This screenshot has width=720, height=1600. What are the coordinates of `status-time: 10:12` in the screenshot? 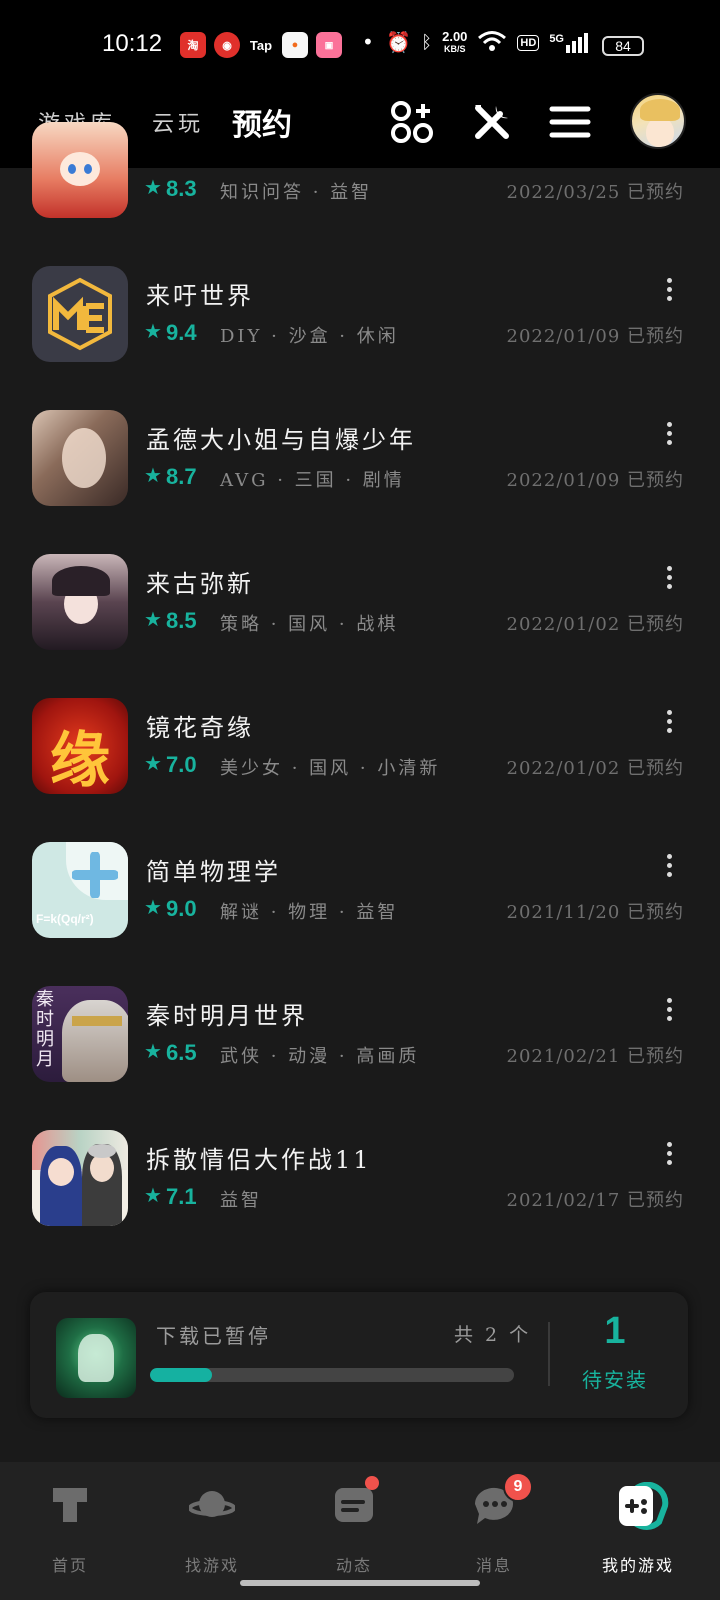 It's located at (132, 43).